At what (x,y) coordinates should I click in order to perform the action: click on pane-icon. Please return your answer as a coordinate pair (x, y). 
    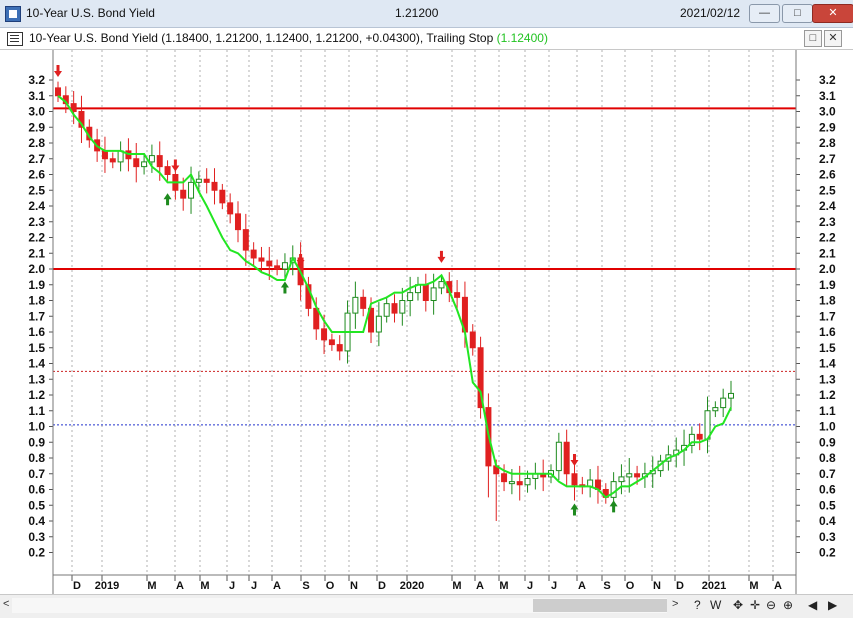
    Looking at the image, I should click on (15, 39).